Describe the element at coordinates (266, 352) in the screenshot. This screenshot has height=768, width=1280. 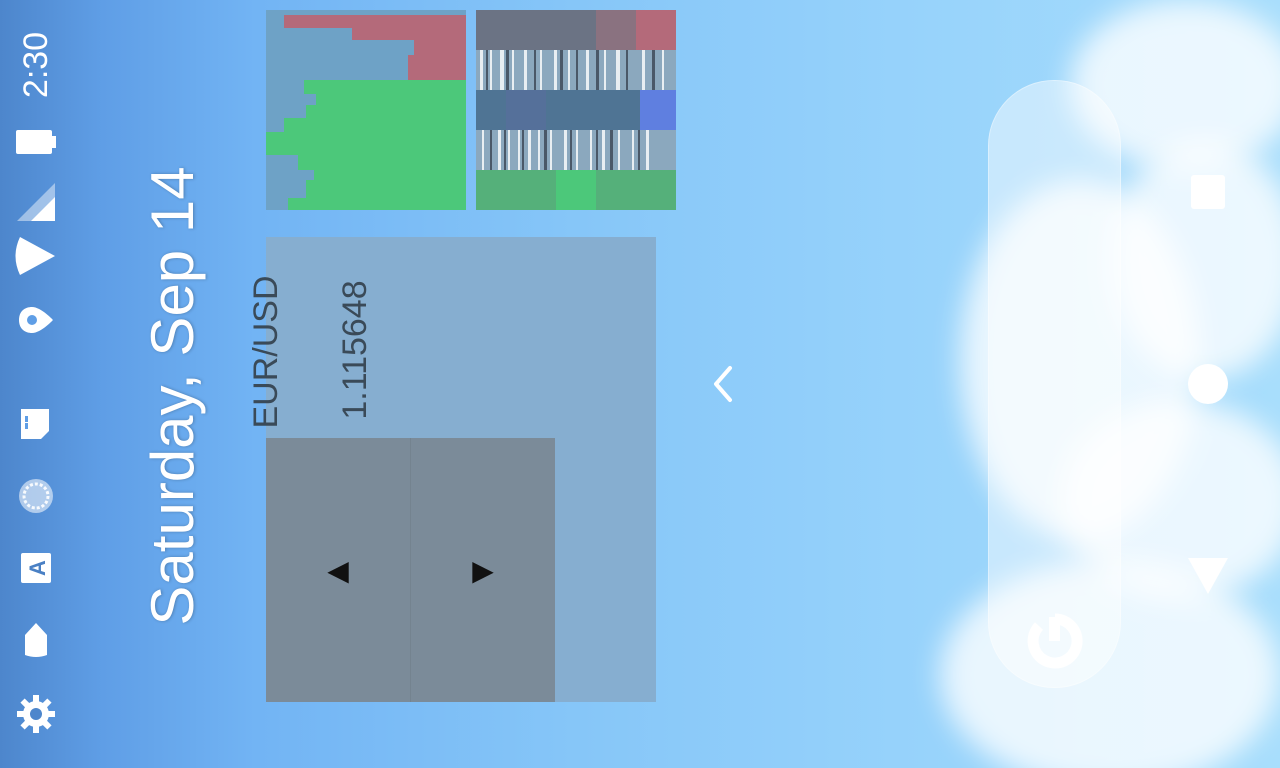
I see `currency-pair-label: EUR/USD` at that location.